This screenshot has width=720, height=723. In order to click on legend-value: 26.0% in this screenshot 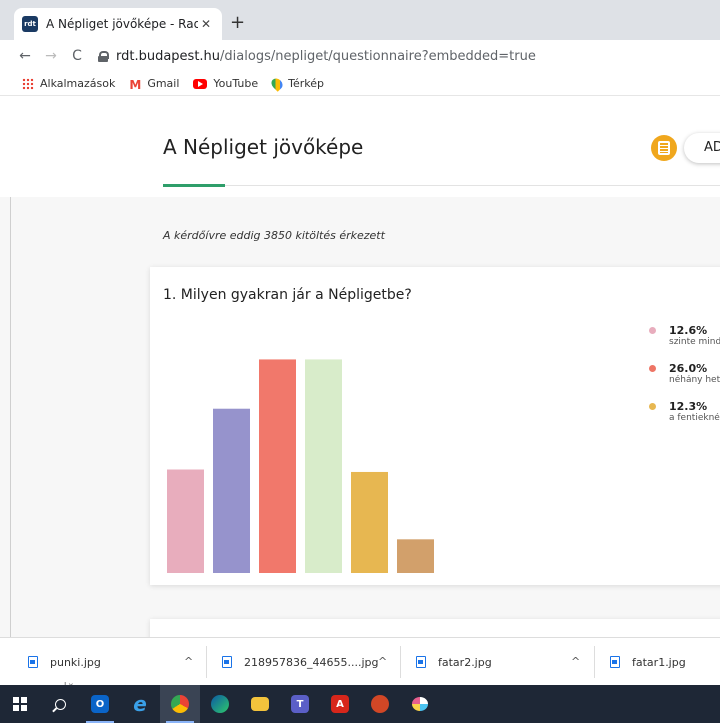, I will do `click(688, 368)`.